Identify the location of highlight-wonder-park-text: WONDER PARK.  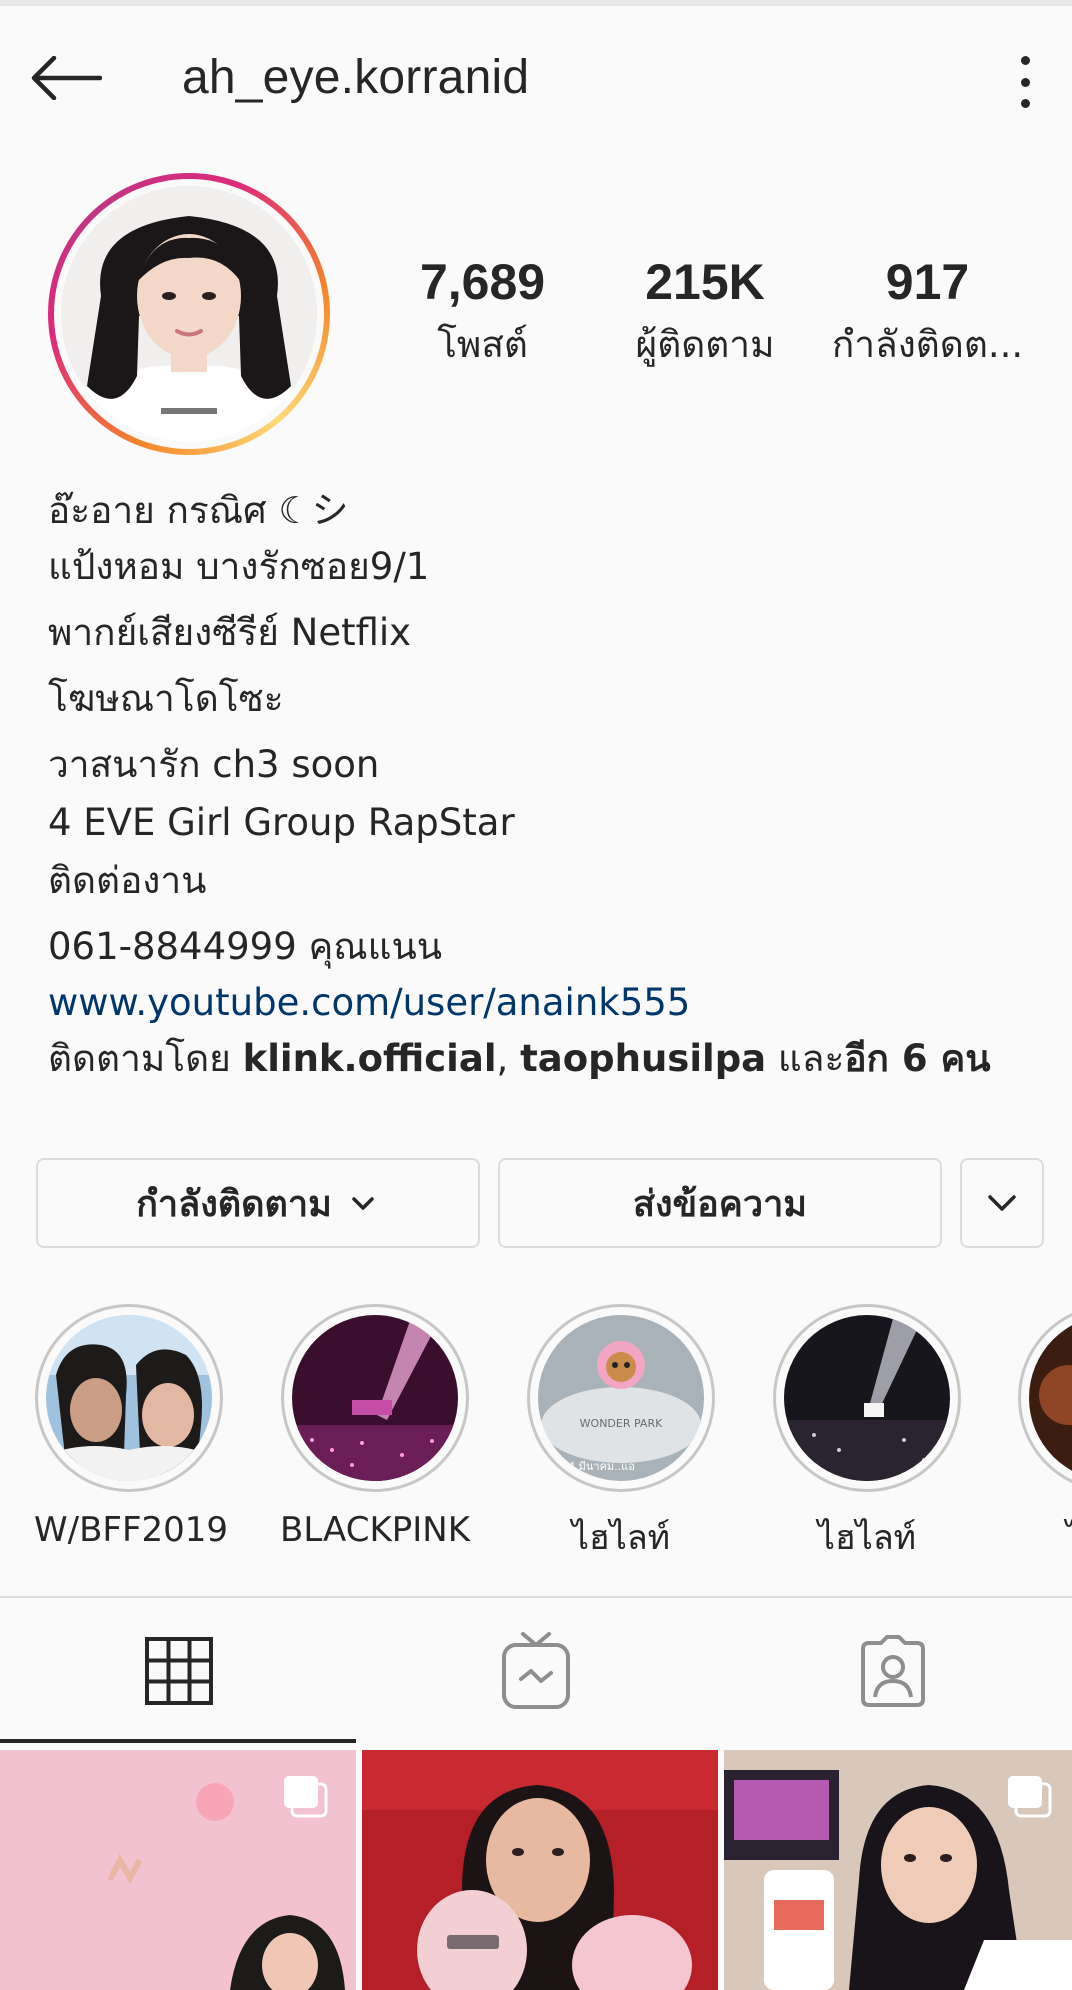
(621, 1423).